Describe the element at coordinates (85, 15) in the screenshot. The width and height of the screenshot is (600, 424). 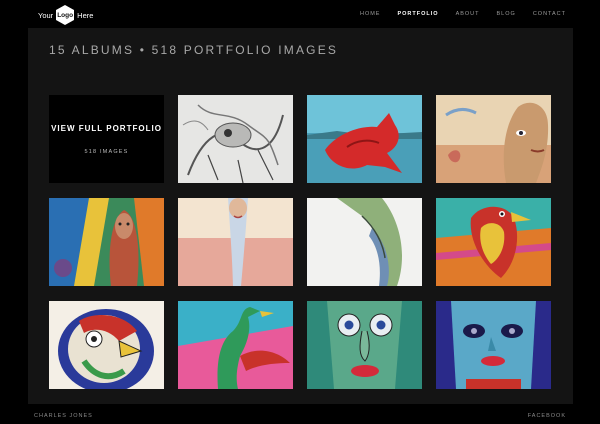
I see `logo-text-right: Here` at that location.